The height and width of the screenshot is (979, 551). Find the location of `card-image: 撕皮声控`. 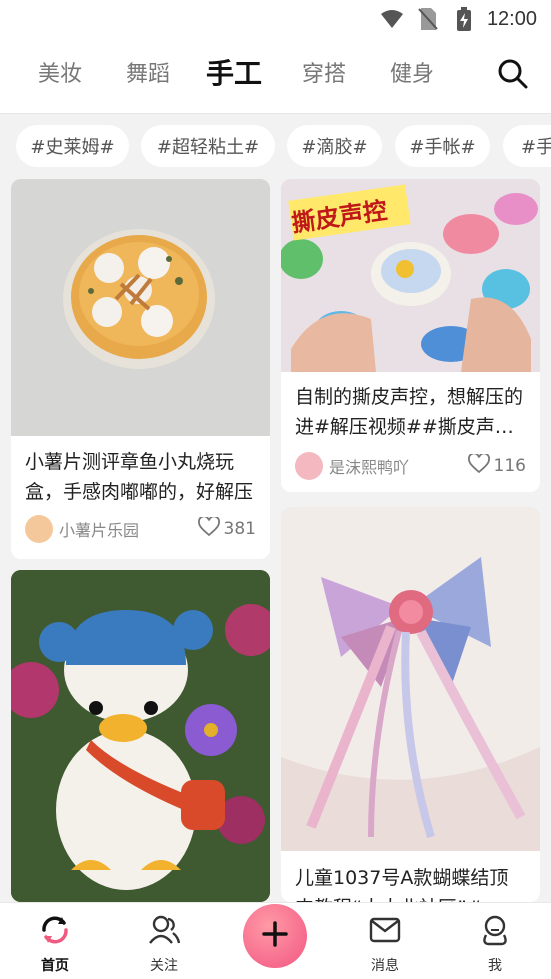

card-image: 撕皮声控 is located at coordinates (410, 275).